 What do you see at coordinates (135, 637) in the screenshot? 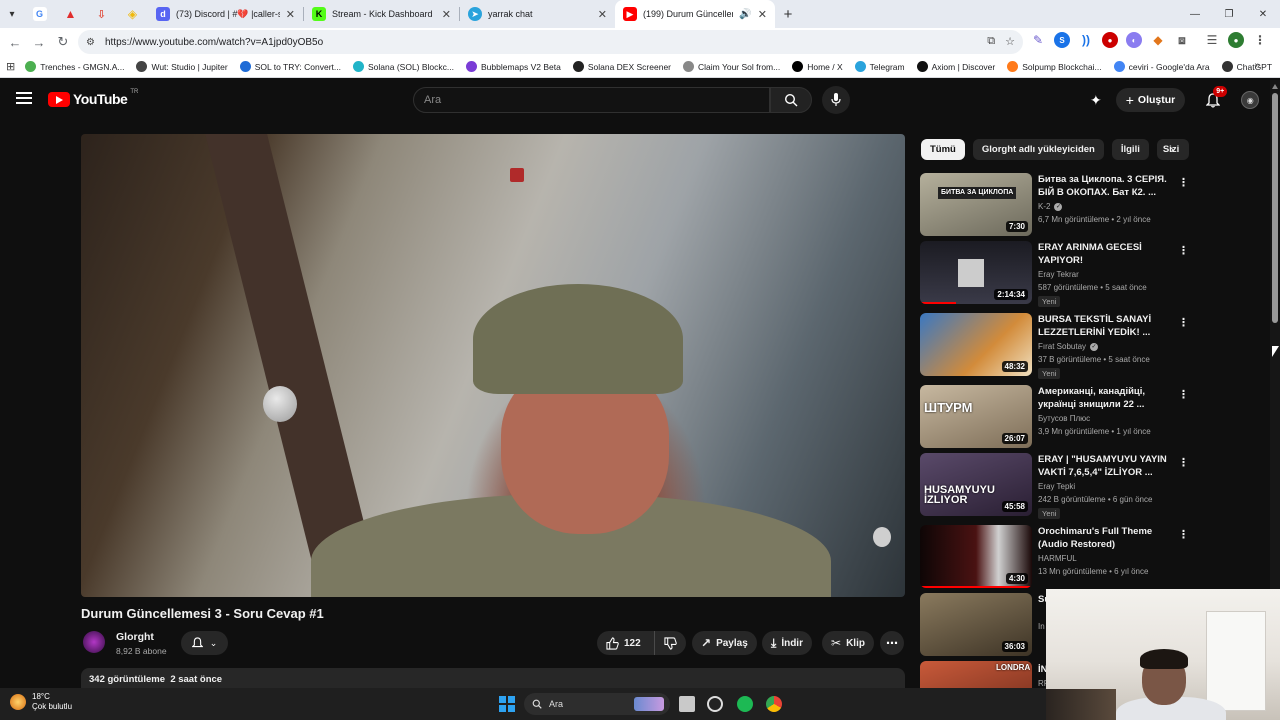
I see `channel-name: Glorght` at bounding box center [135, 637].